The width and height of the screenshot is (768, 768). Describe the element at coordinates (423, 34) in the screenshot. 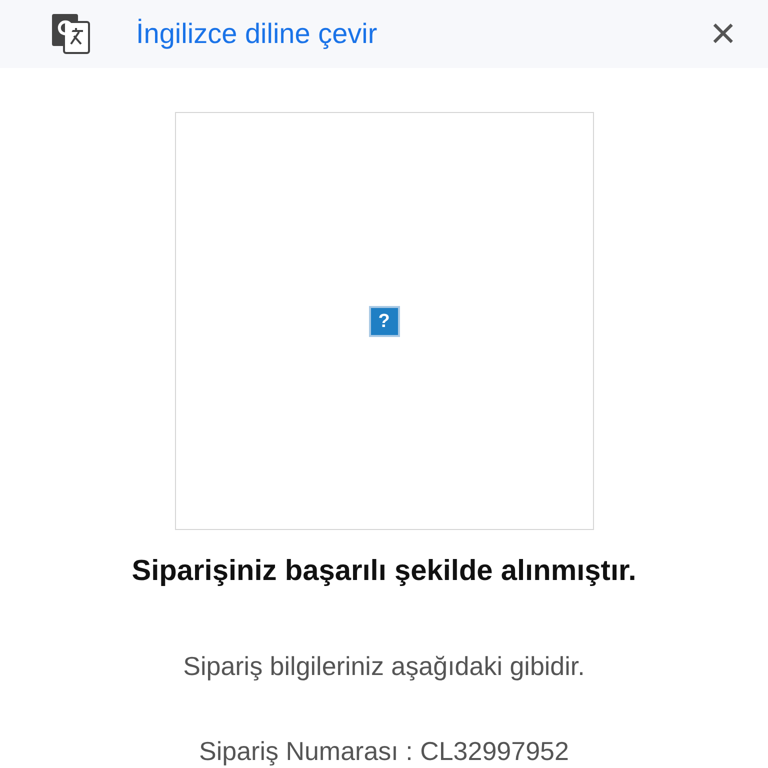

I see `translate-link: İngilizce diline çevir` at that location.